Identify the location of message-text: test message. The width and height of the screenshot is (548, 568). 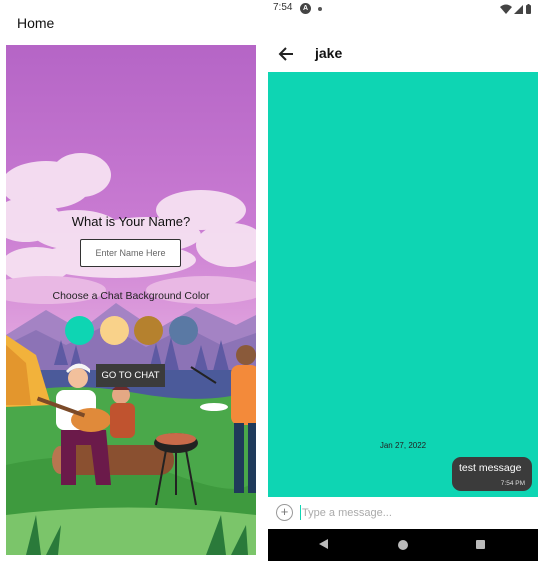
(490, 468).